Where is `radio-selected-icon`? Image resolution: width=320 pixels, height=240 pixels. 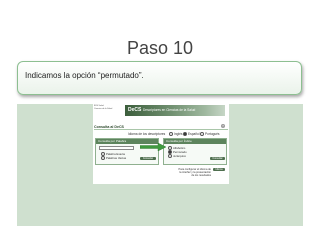
radio-selected-icon is located at coordinates (185, 134).